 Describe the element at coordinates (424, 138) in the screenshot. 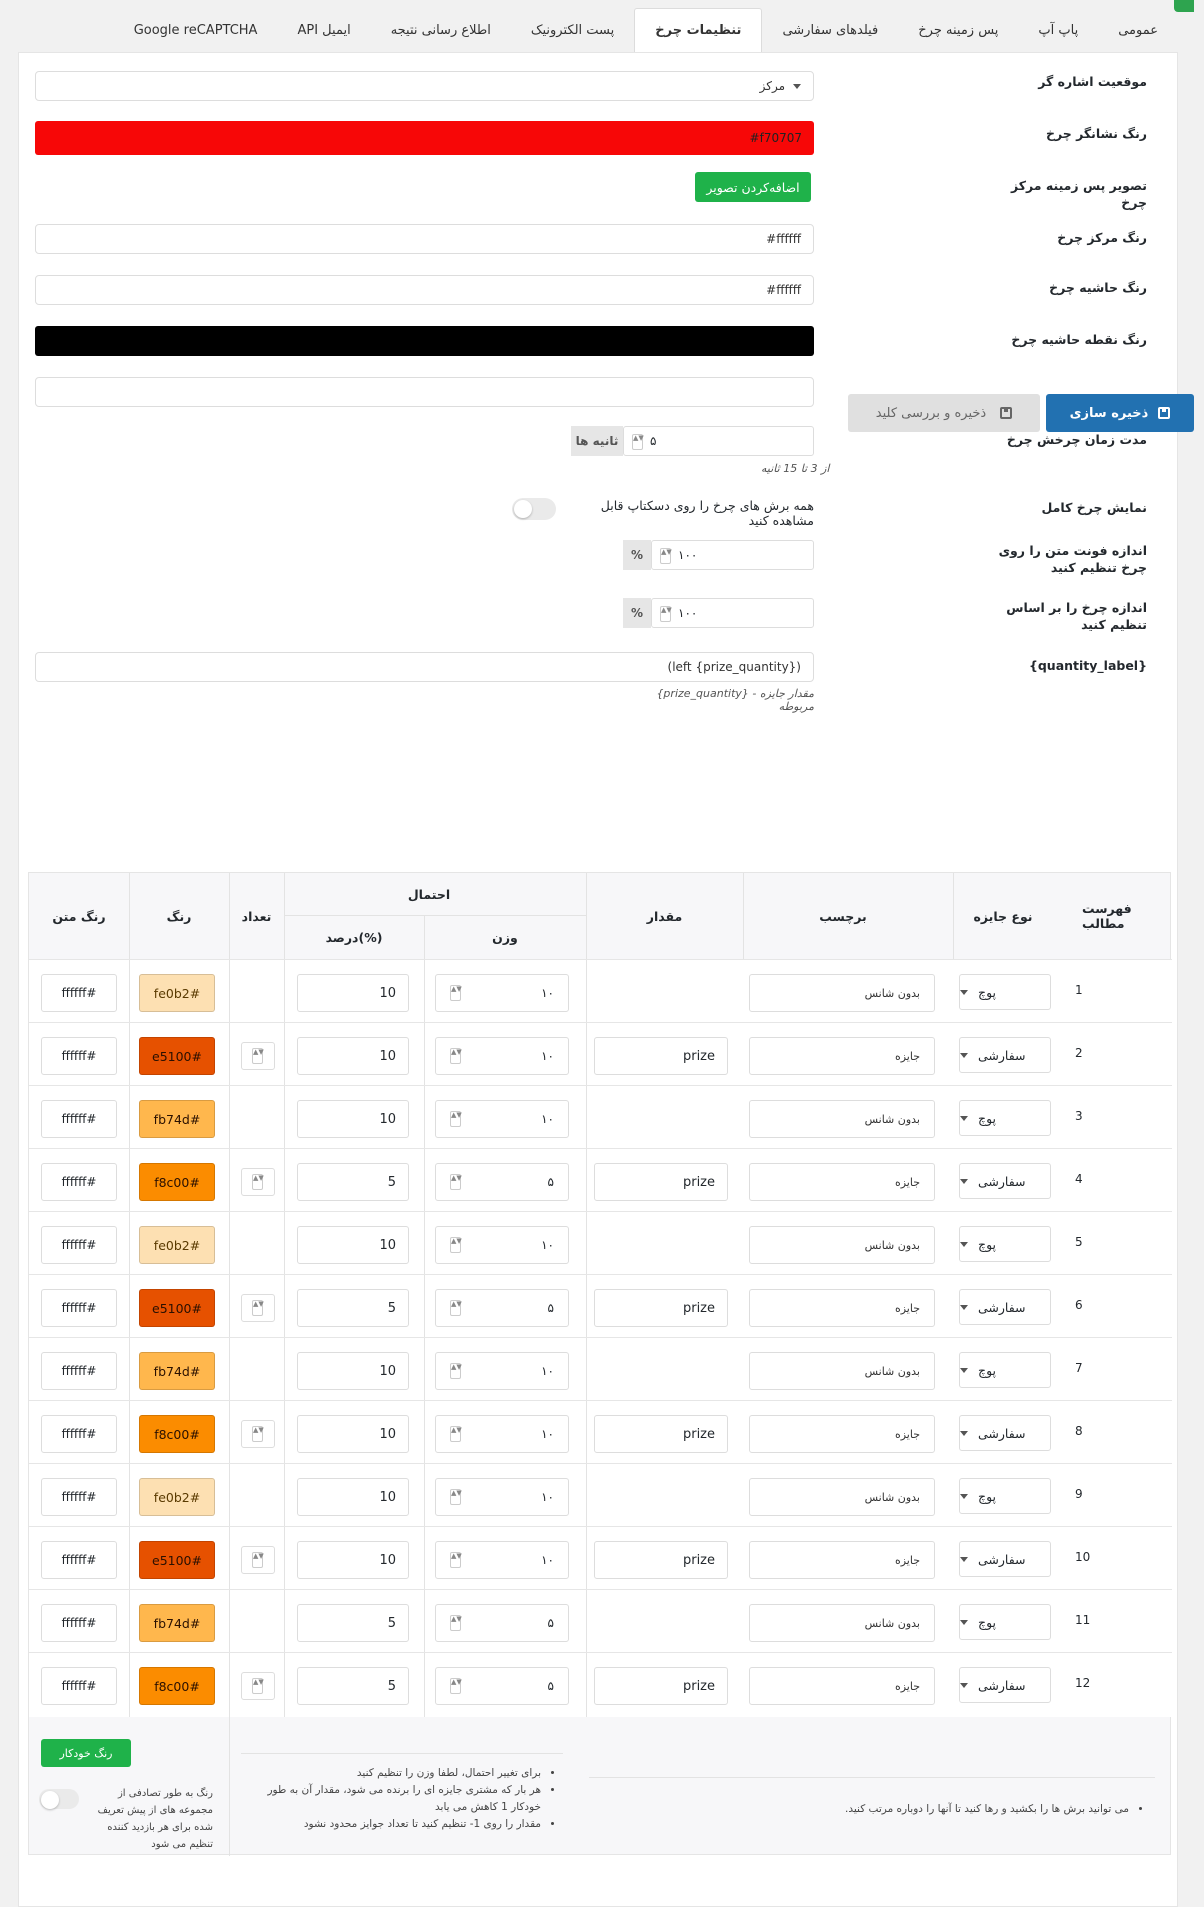

I see `pointer-color-input: #f70707` at that location.